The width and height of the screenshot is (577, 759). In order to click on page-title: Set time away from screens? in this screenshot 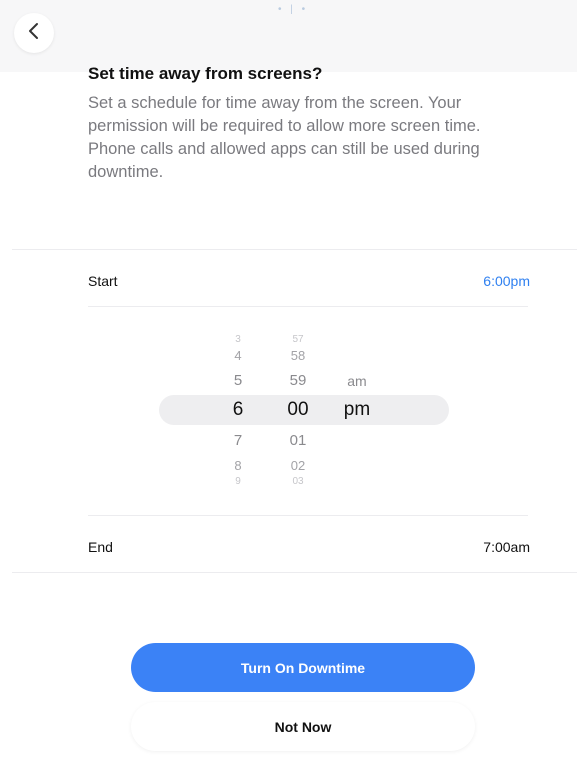, I will do `click(205, 73)`.